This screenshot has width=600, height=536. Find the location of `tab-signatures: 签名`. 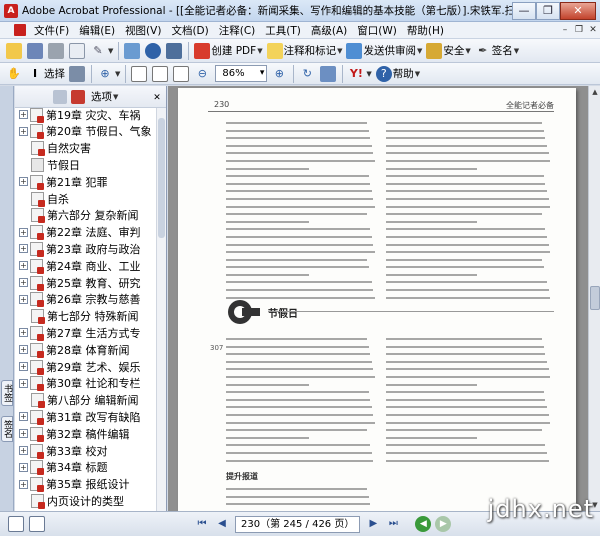

tab-signatures: 签名 is located at coordinates (7, 429).